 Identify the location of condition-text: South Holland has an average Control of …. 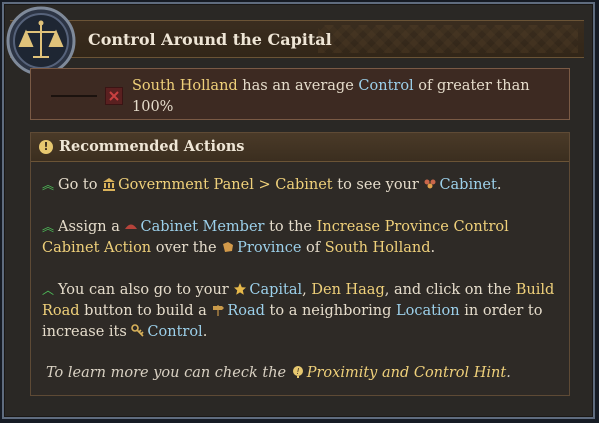
(331, 96).